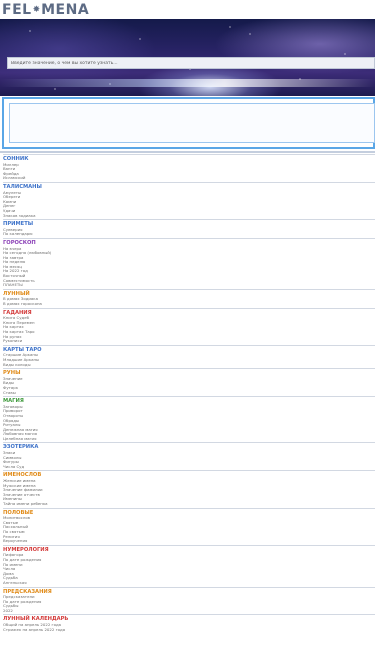  What do you see at coordinates (192, 123) in the screenshot?
I see `ad-banner-inner` at bounding box center [192, 123].